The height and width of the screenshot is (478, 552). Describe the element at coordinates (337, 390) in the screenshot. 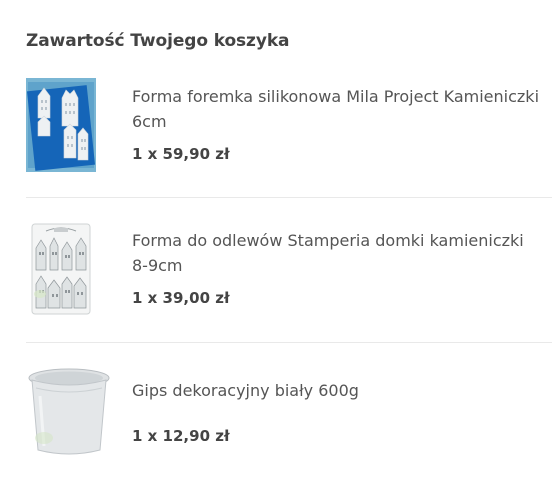

I see `cart-item-name: Gips dekoracyjny biały 600g` at that location.